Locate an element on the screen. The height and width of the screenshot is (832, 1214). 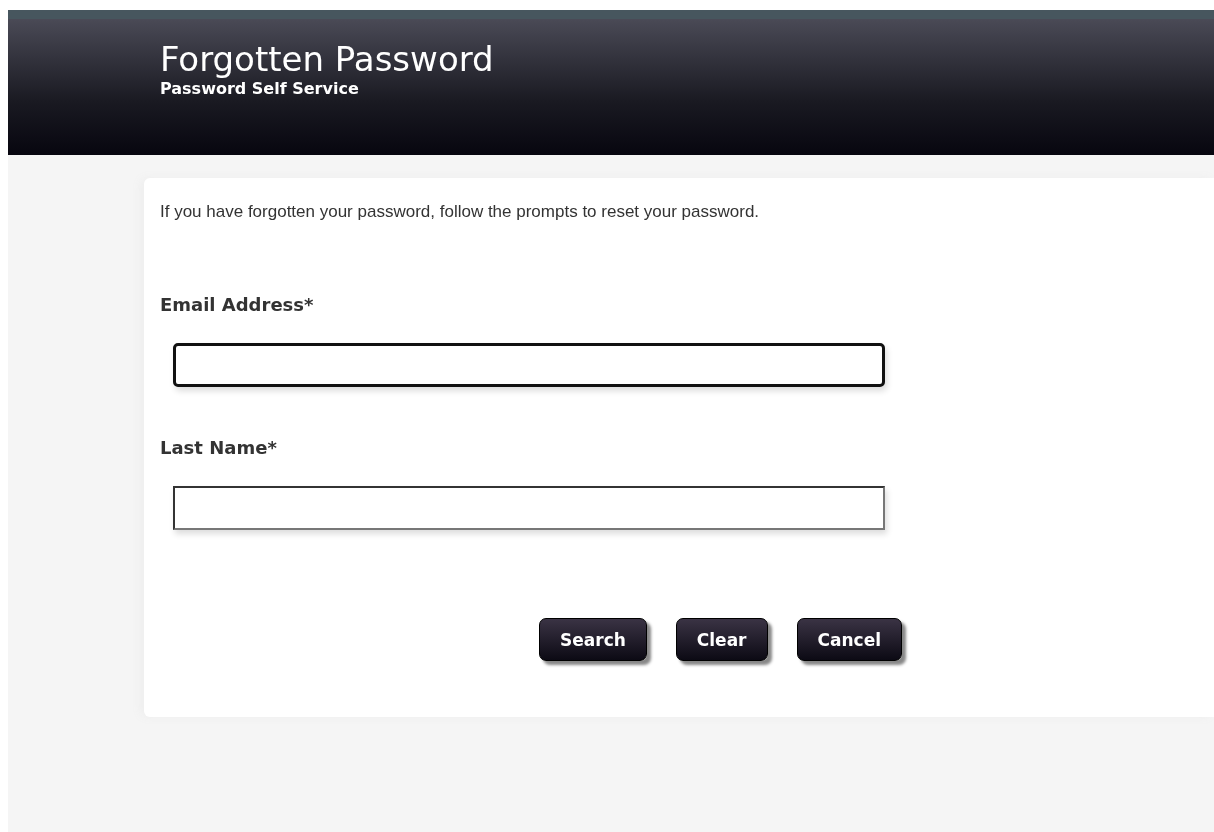
cancel-button: Cancel is located at coordinates (849, 639).